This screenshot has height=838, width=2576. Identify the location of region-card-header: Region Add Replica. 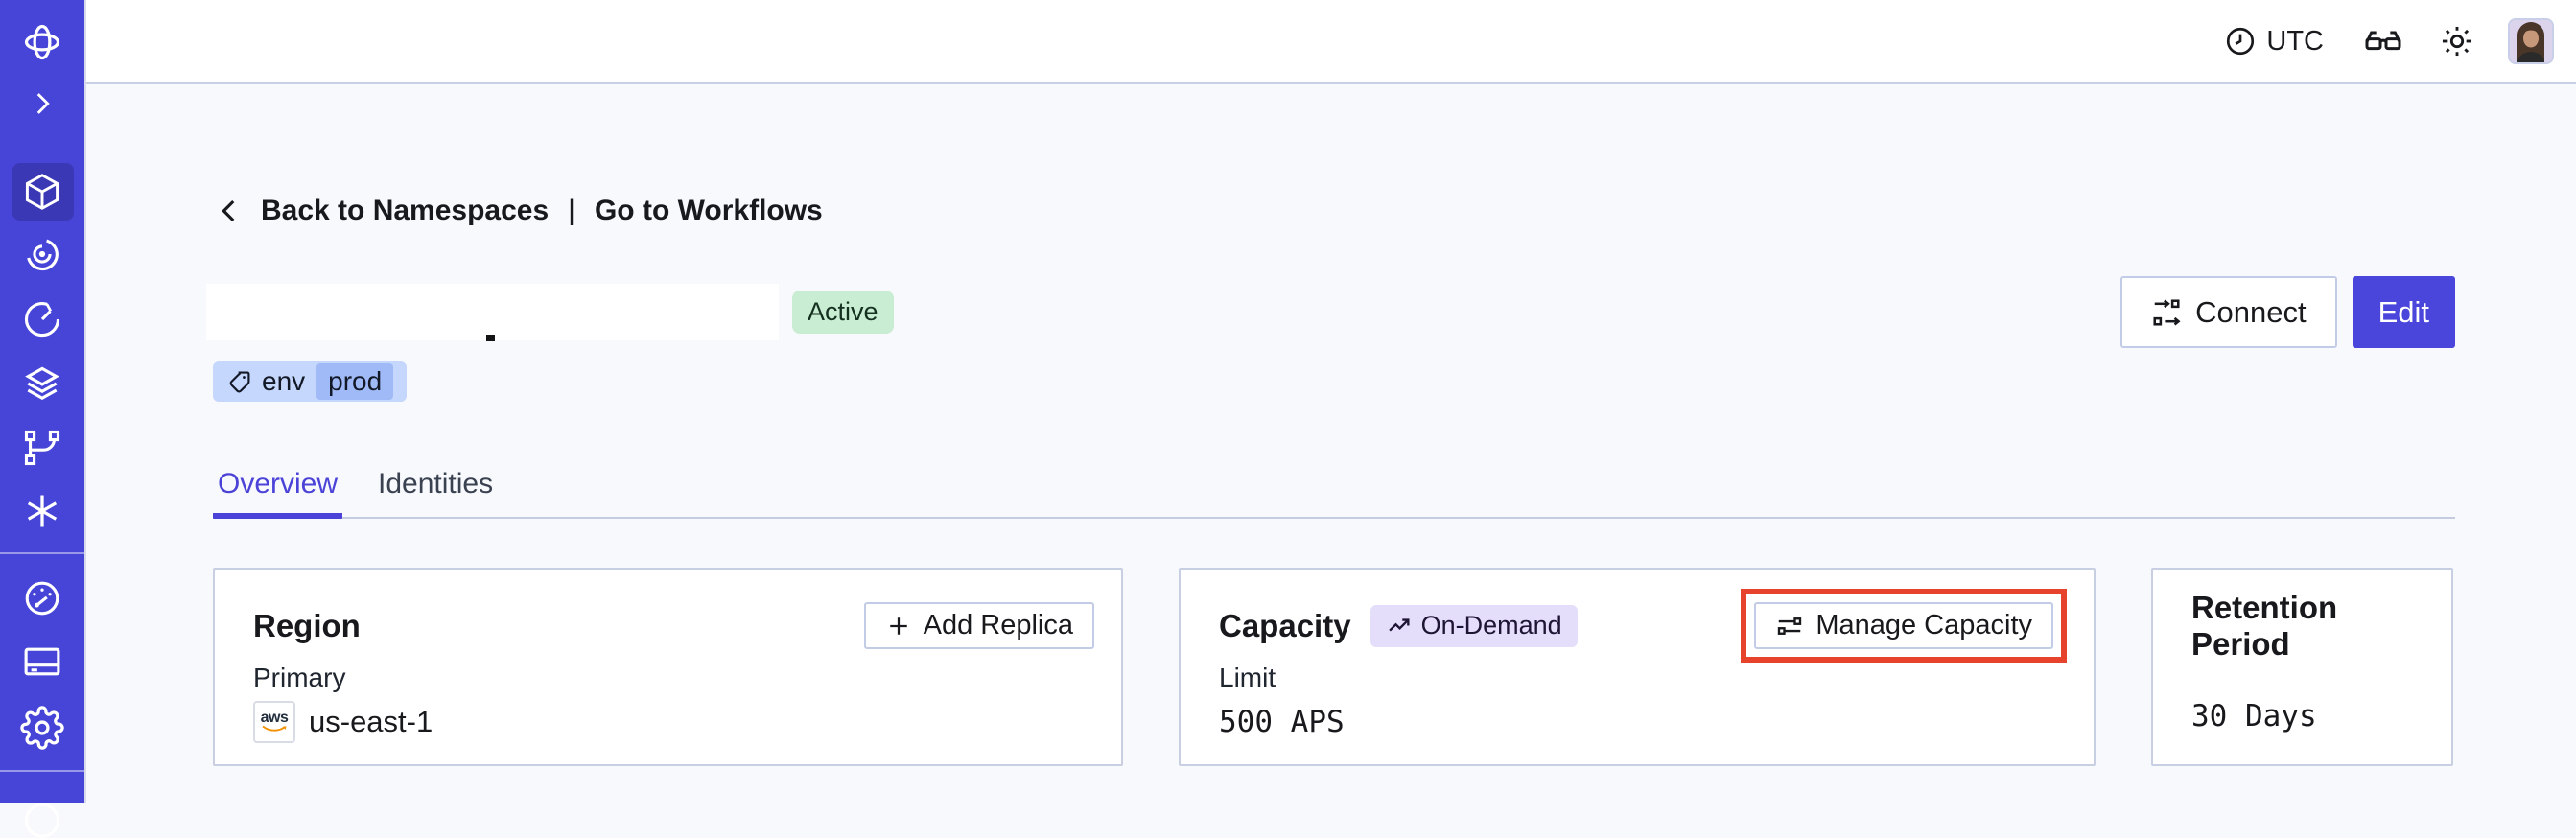
(673, 626).